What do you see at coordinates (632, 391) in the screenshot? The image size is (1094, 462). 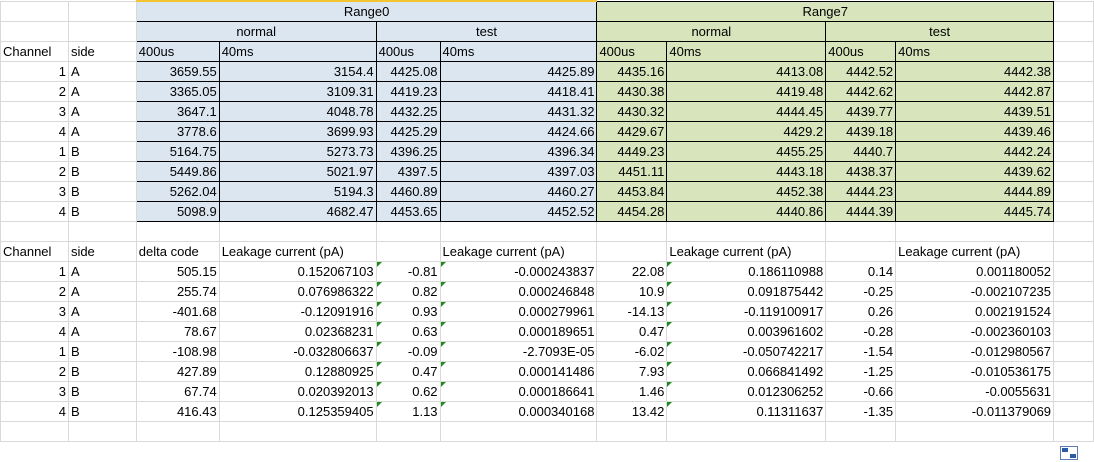 I see `cell-delta-code: 1.46` at bounding box center [632, 391].